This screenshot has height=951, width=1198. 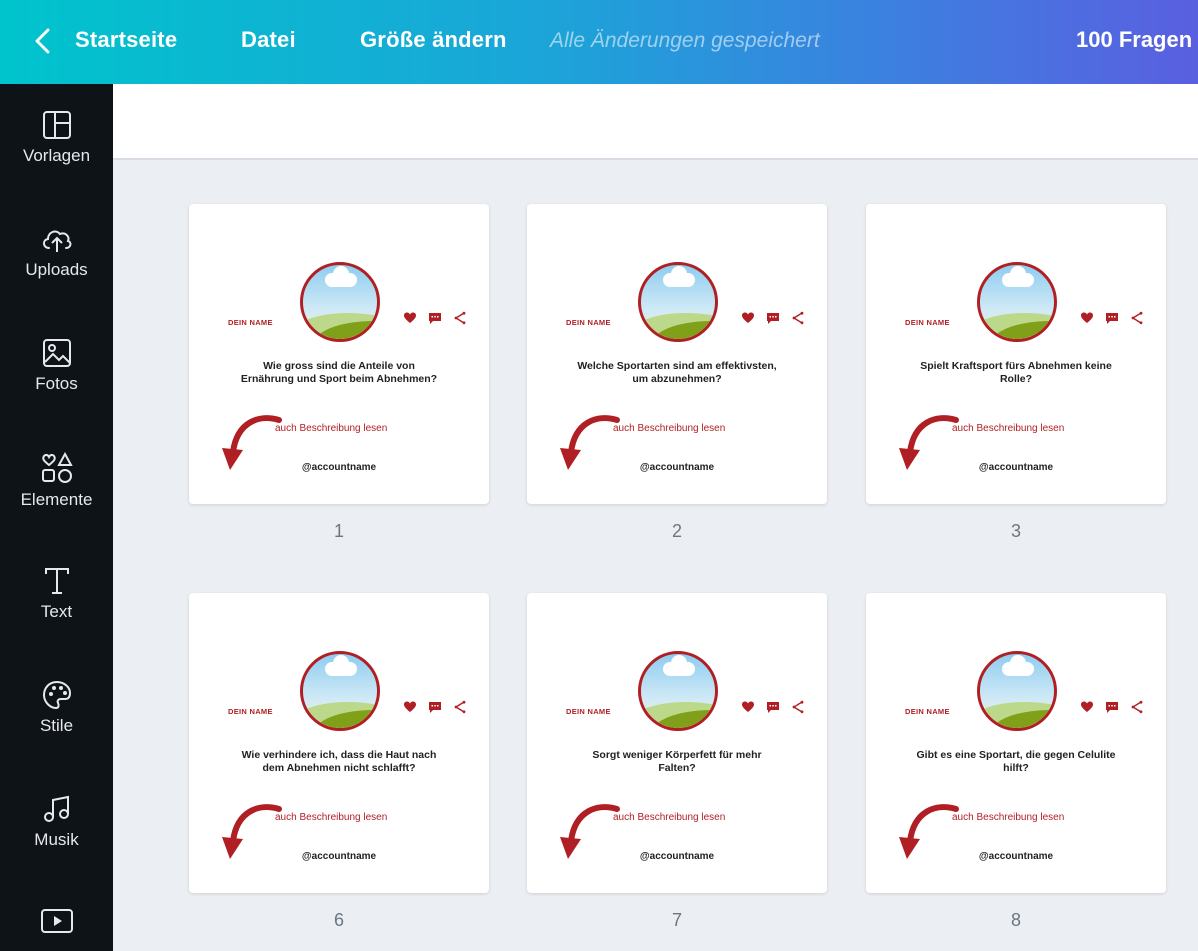 I want to click on sidebar-item-text: Text, so click(x=56, y=616).